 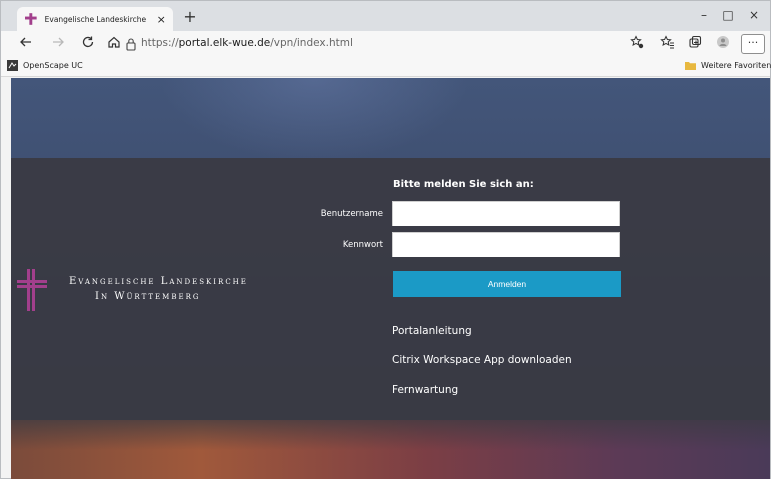 What do you see at coordinates (160, 43) in the screenshot?
I see `url-scheme: https://` at bounding box center [160, 43].